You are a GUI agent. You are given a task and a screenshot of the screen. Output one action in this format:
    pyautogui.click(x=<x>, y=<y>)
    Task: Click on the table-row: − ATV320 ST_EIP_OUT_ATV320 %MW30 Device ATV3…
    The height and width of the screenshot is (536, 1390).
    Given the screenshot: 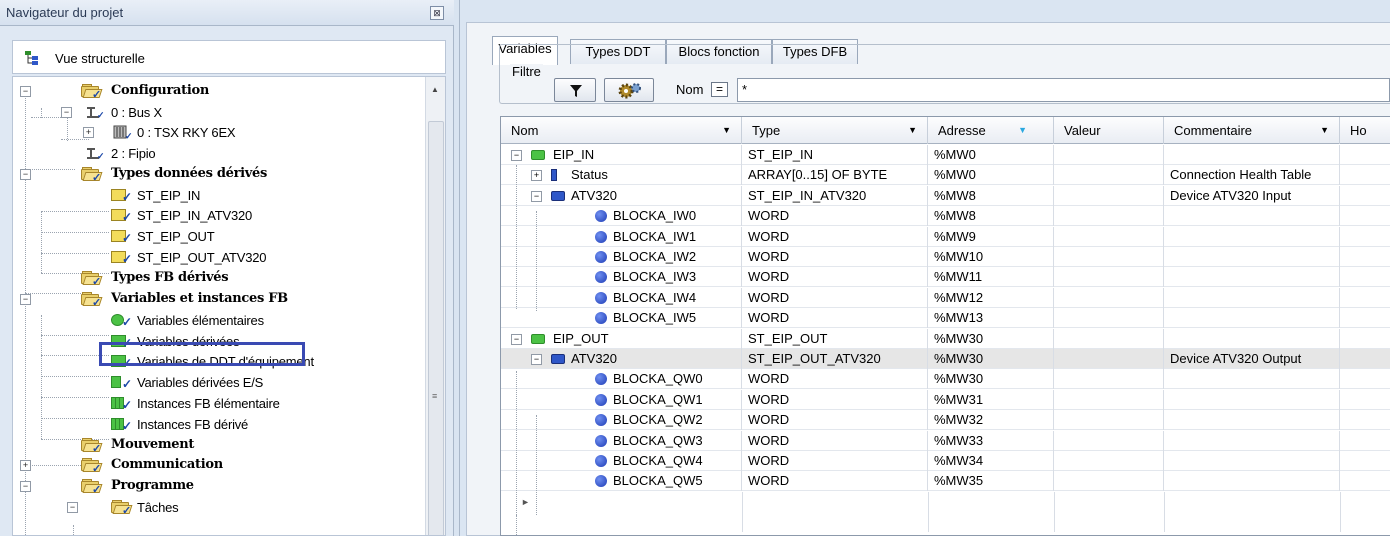 What is the action you would take?
    pyautogui.click(x=945, y=359)
    